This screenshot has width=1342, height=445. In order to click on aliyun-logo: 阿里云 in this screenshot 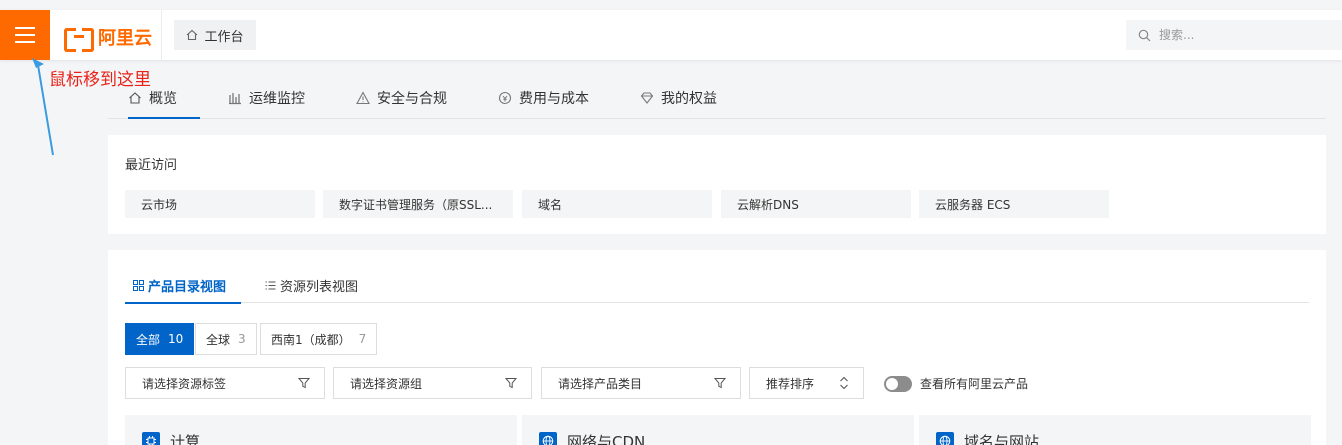, I will do `click(108, 38)`.